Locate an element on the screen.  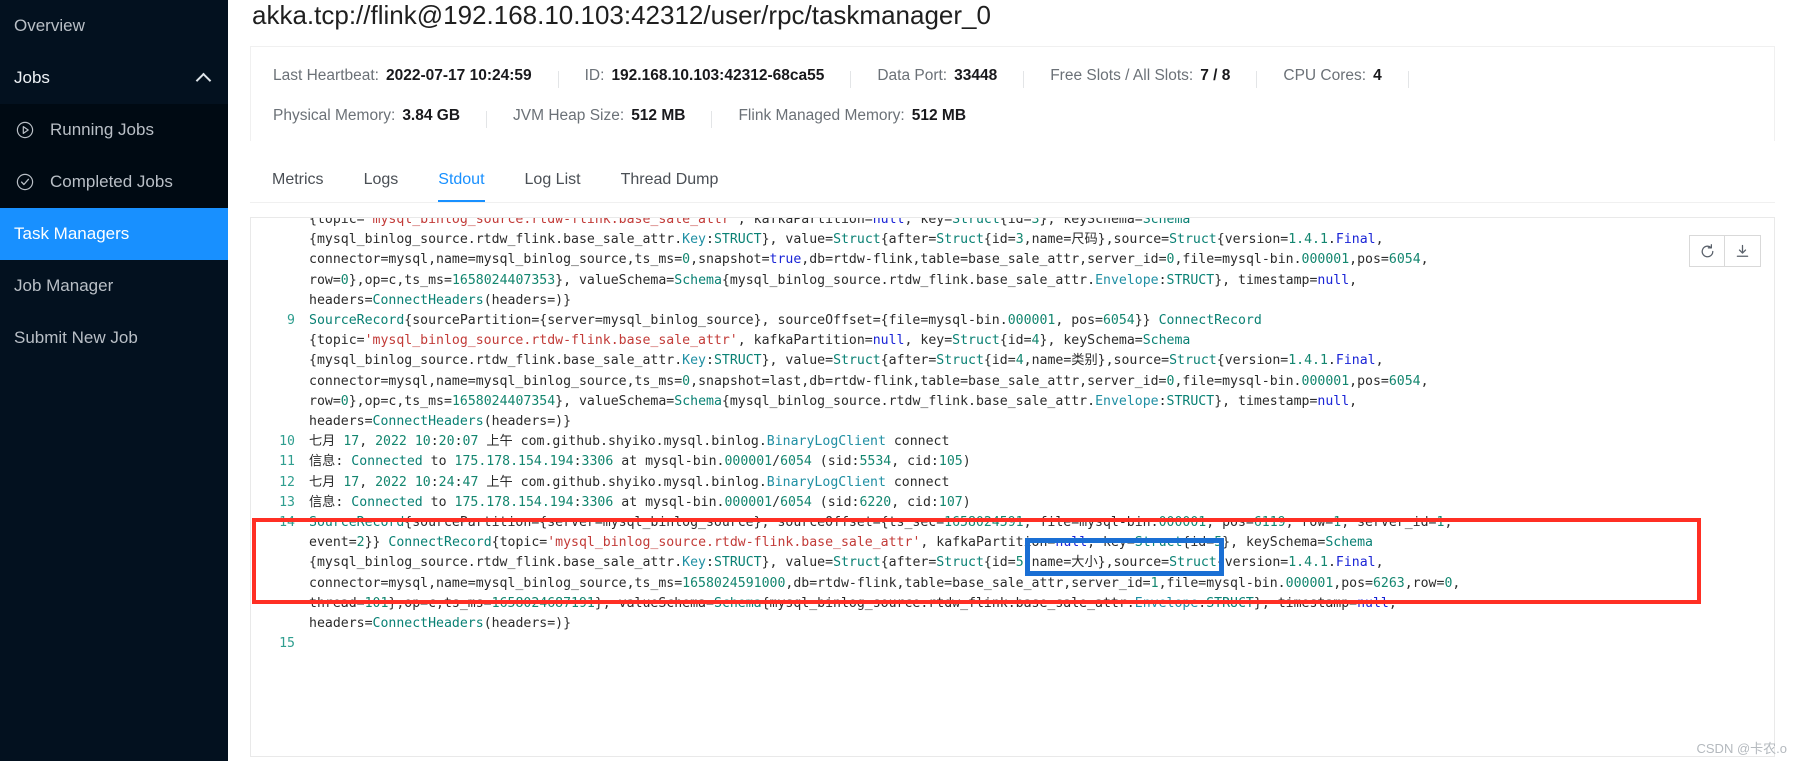
log-token: thread= is located at coordinates (337, 603).